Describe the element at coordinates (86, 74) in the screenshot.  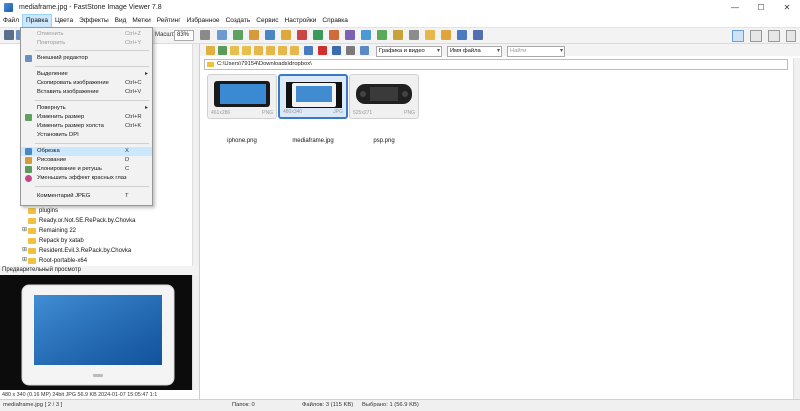
I see `menu-item-select: Выделение ▸` at that location.